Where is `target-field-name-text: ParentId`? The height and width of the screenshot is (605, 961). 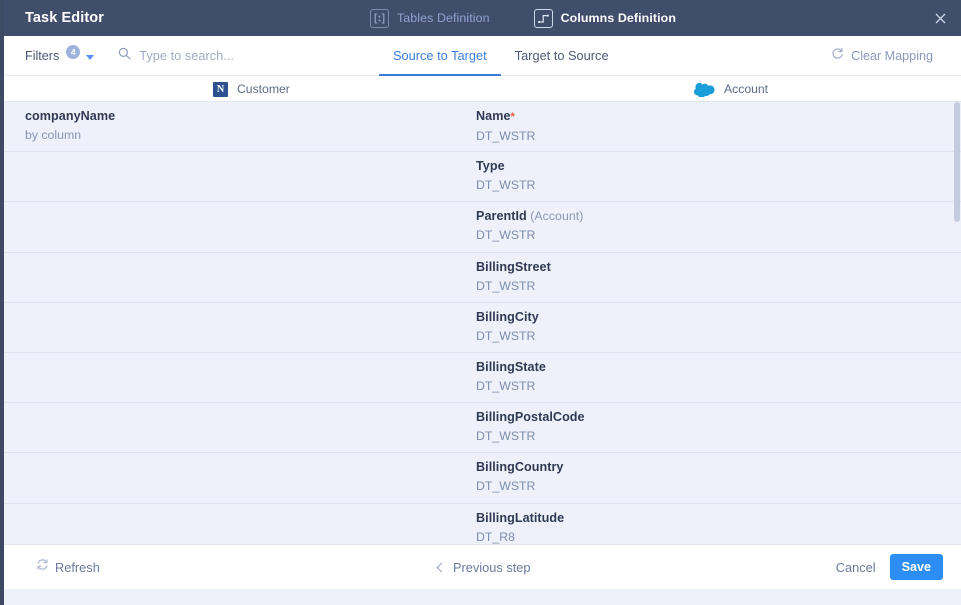
target-field-name-text: ParentId is located at coordinates (501, 216).